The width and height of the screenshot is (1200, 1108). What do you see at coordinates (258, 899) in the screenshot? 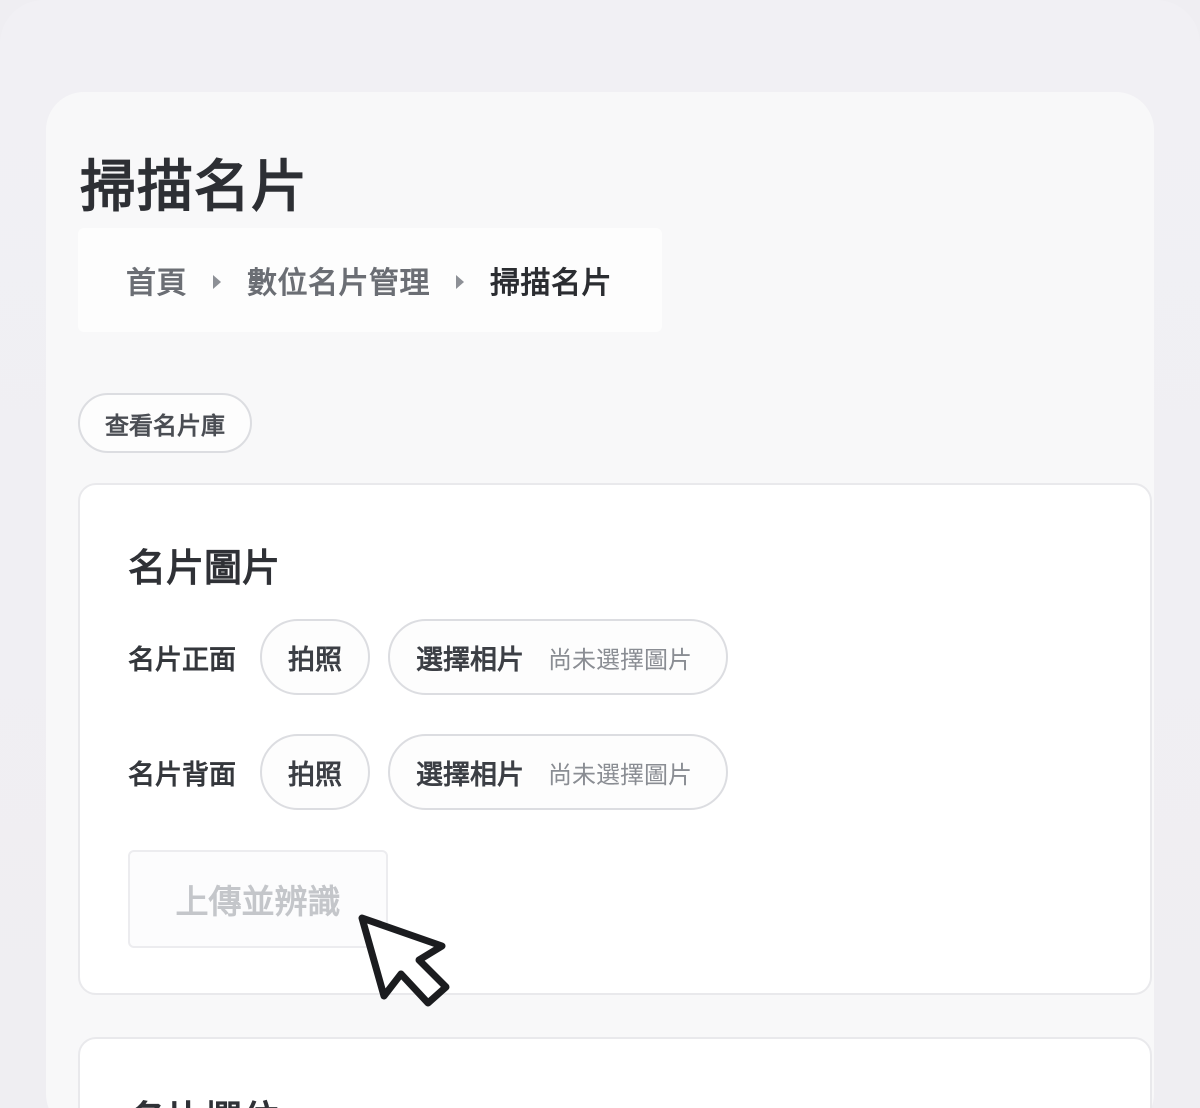
I see `upload-and-recognize-button: 上傳並辨識` at bounding box center [258, 899].